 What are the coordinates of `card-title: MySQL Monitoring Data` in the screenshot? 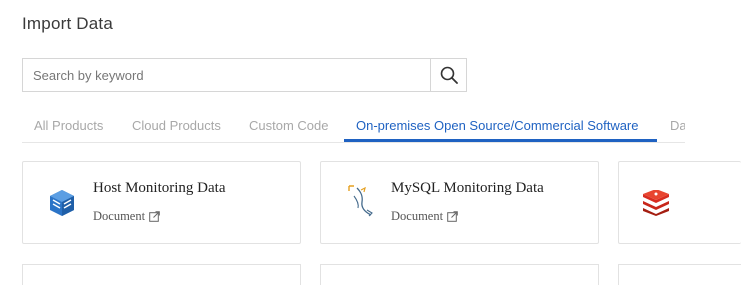 It's located at (467, 188).